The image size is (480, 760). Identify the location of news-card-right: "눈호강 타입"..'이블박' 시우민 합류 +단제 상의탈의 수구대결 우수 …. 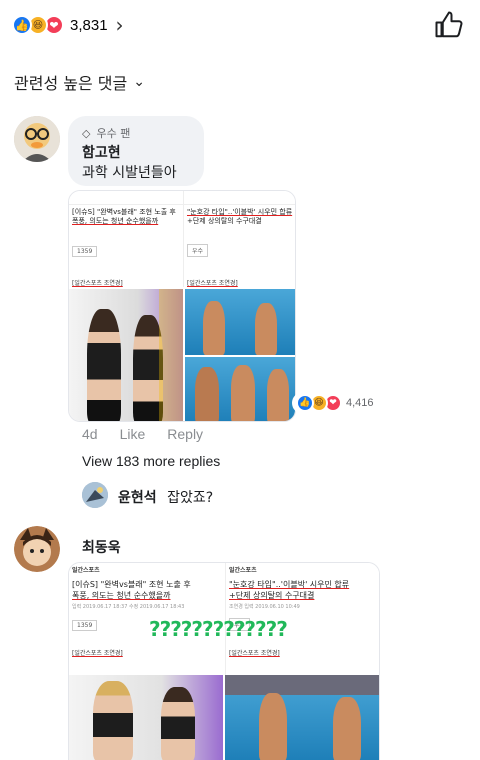
(239, 239).